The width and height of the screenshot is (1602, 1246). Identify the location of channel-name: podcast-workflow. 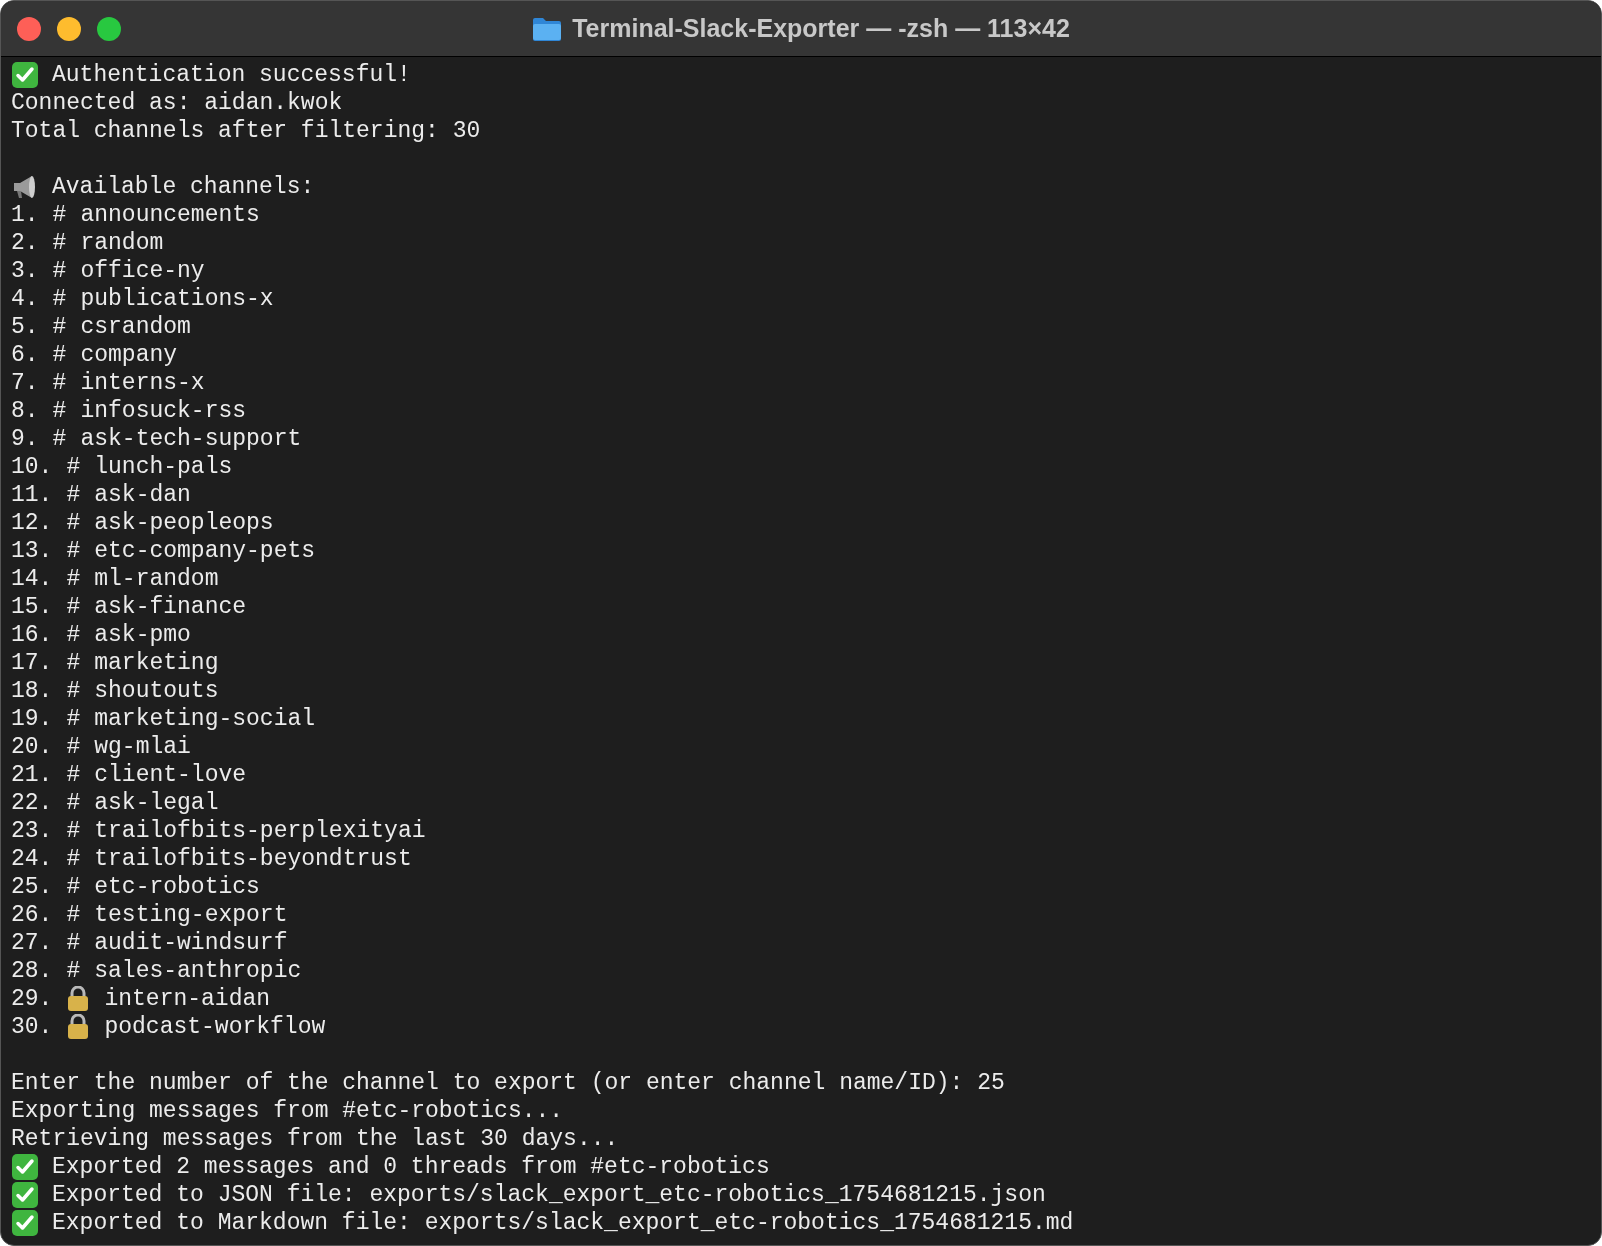
(215, 1027).